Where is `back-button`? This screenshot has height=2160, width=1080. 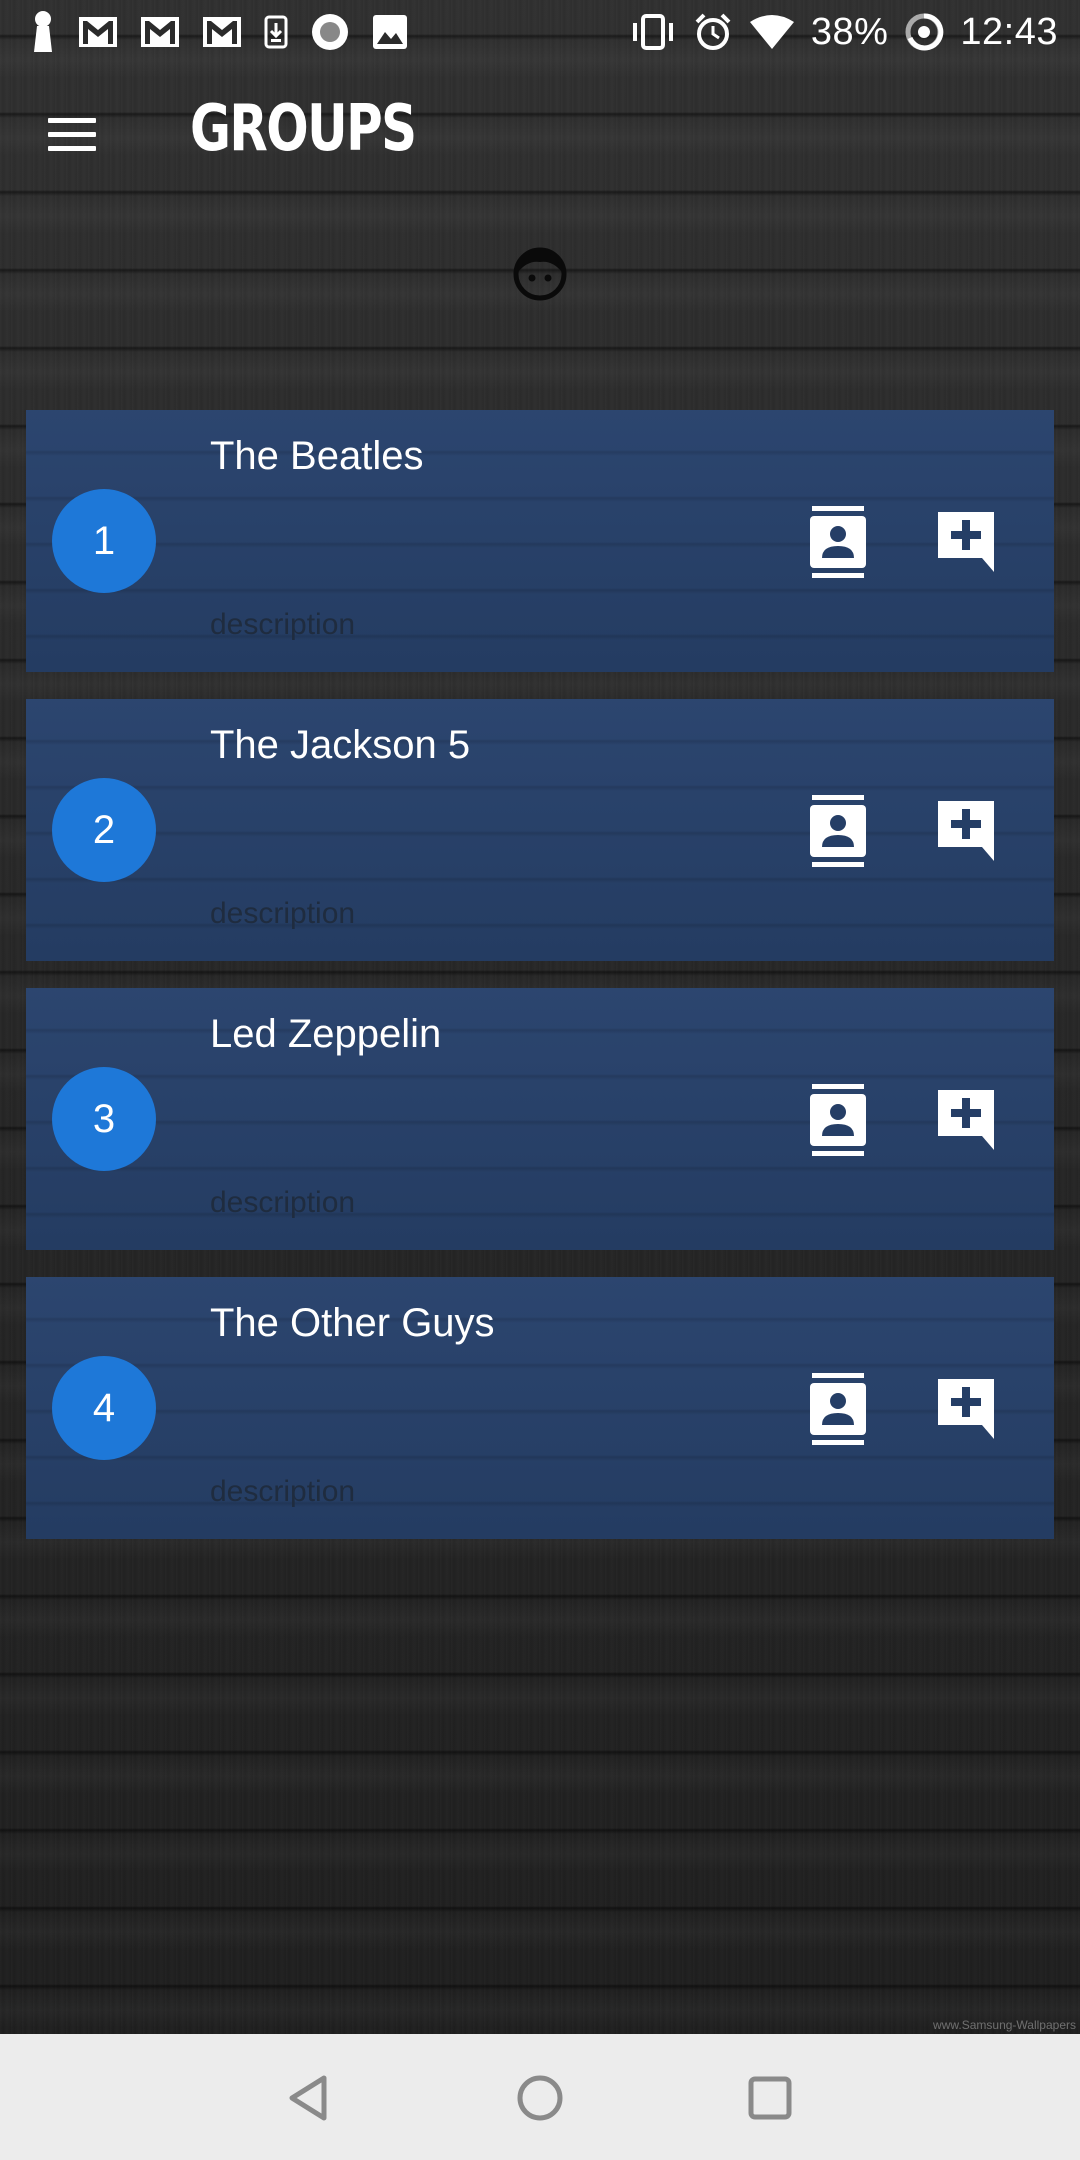 back-button is located at coordinates (310, 2098).